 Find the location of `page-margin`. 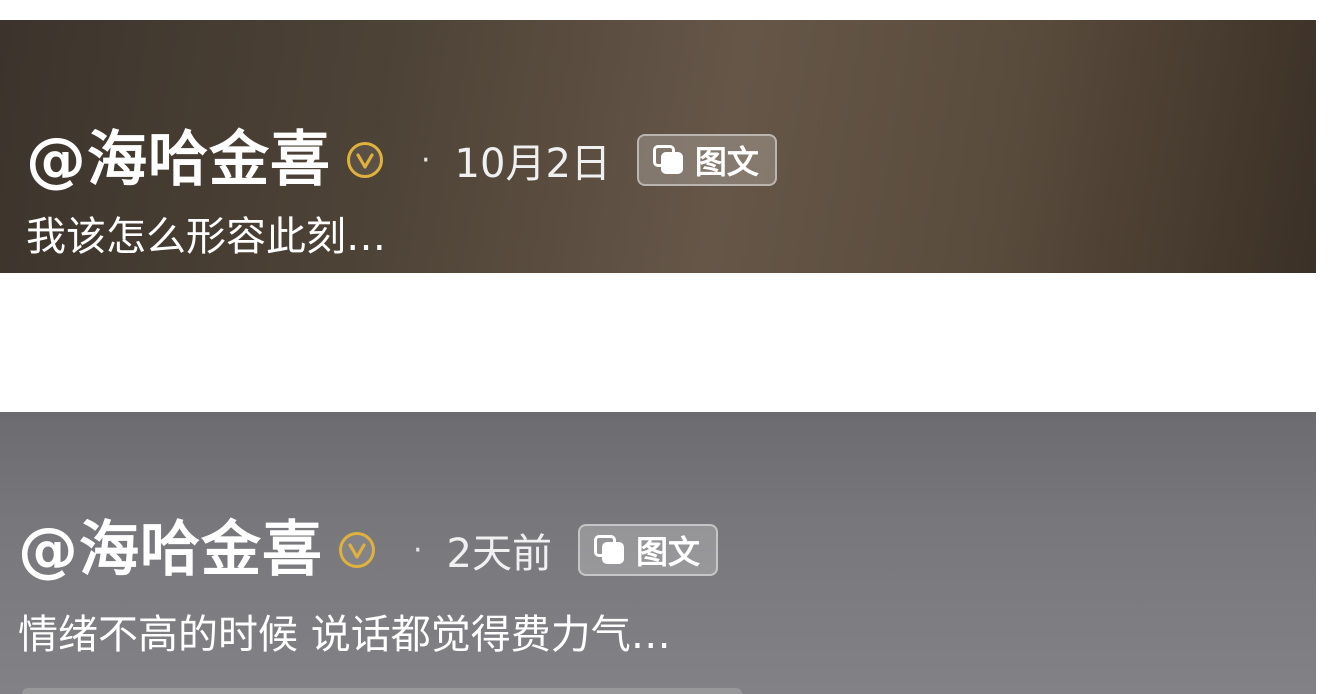

page-margin is located at coordinates (1327, 347).